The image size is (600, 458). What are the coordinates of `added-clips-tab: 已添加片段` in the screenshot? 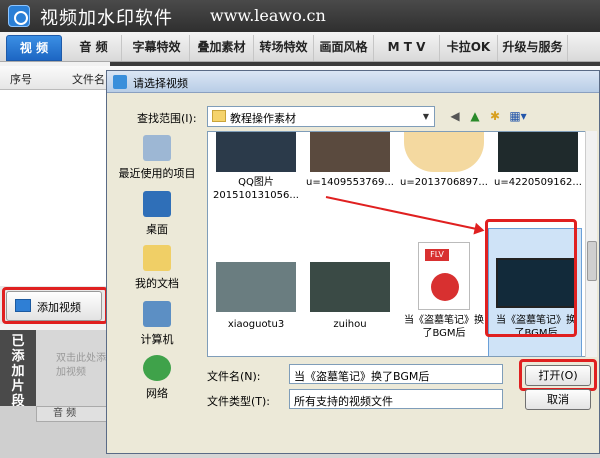 It's located at (18, 369).